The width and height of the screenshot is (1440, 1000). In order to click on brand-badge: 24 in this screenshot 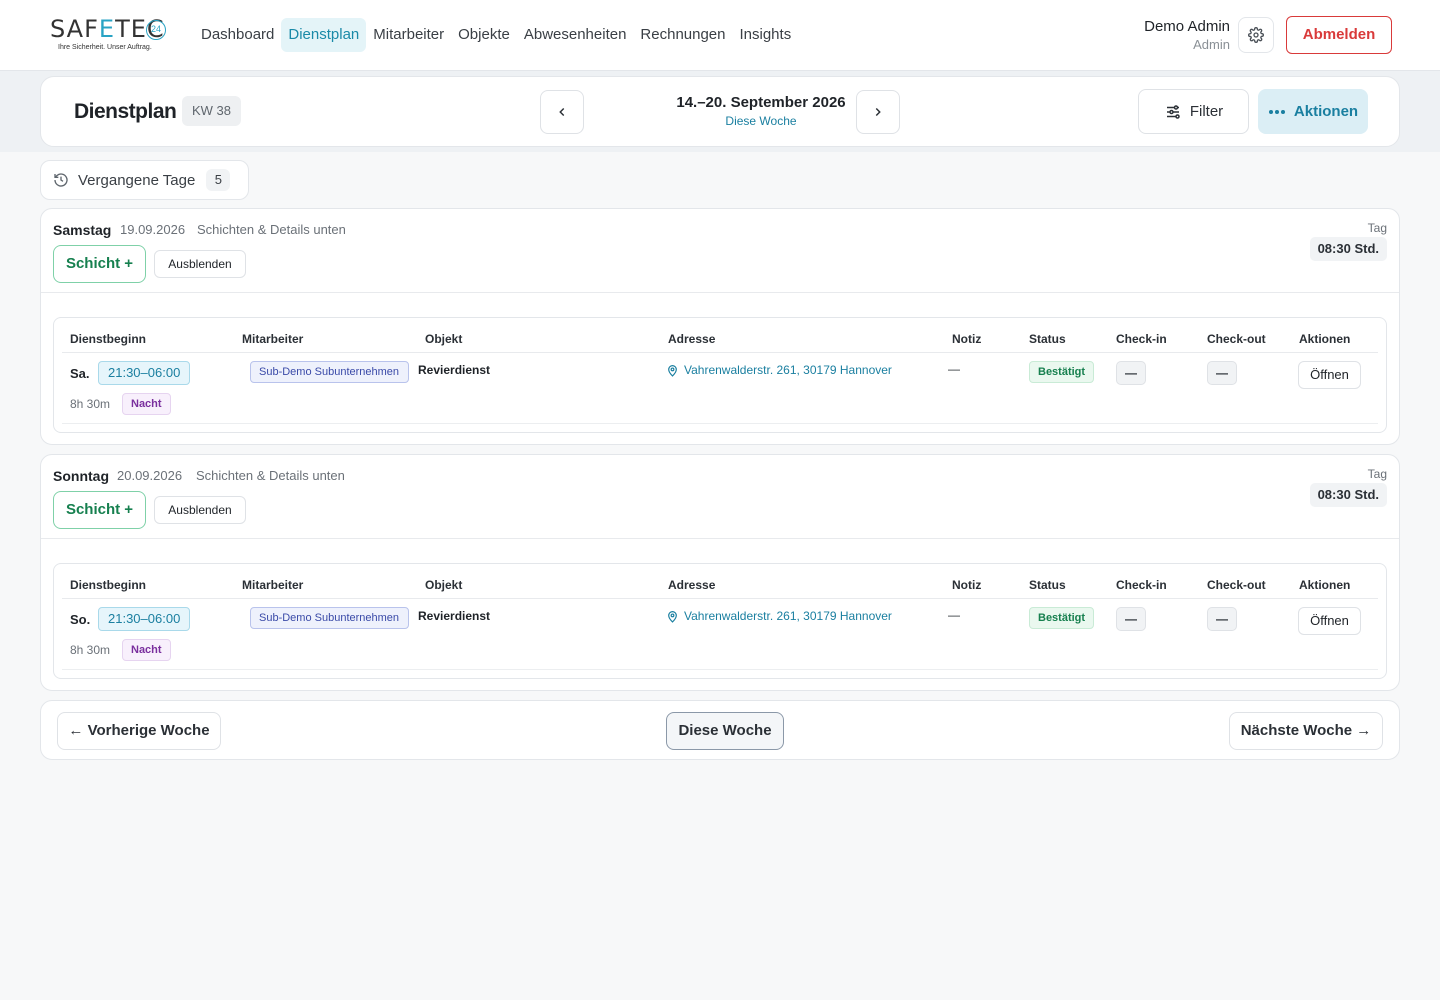, I will do `click(156, 30)`.